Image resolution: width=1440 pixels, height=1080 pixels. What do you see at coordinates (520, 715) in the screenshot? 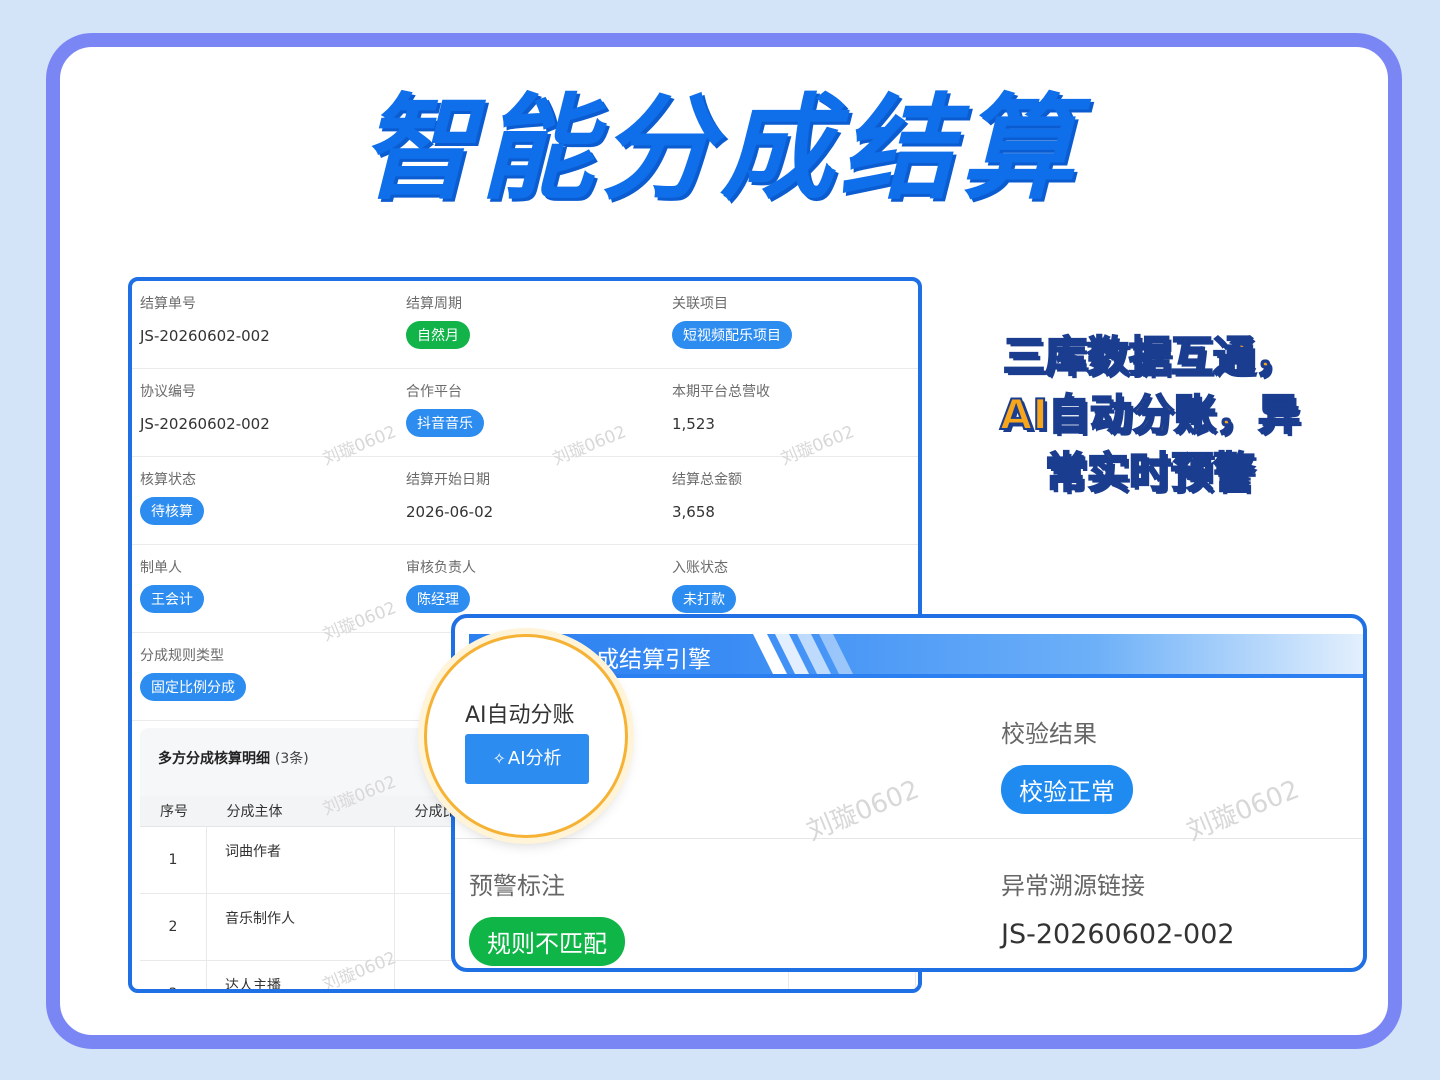
I see `ai-split-label: AI自动分账` at bounding box center [520, 715].